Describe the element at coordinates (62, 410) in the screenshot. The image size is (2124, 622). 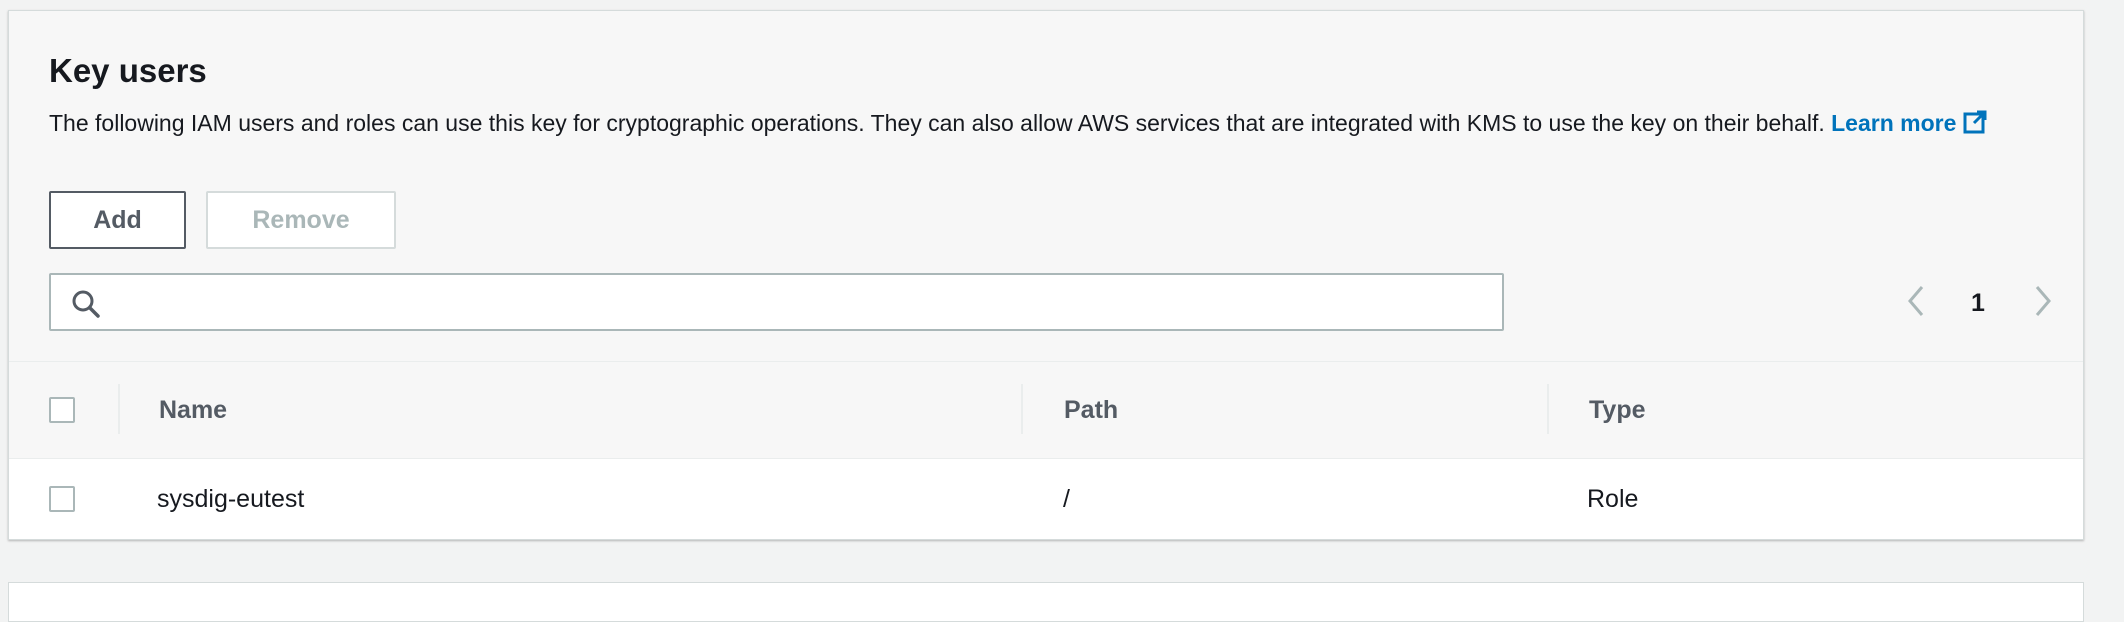
I see `select-all-checkbox` at that location.